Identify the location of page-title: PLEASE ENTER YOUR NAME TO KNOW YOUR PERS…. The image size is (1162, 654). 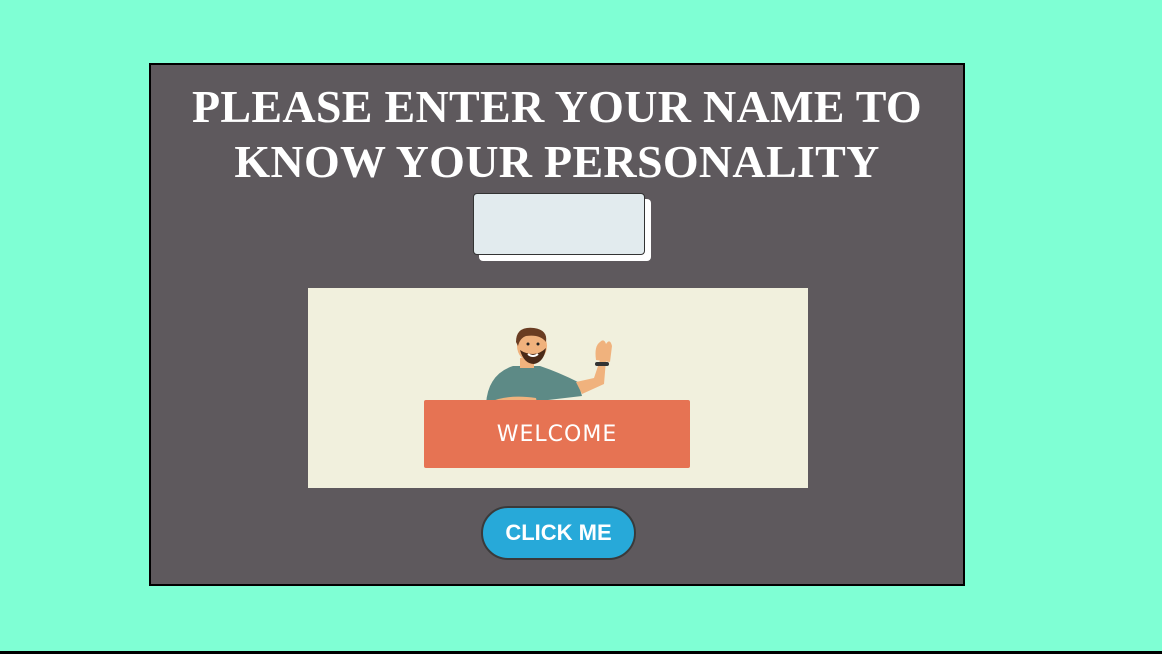
(557, 134).